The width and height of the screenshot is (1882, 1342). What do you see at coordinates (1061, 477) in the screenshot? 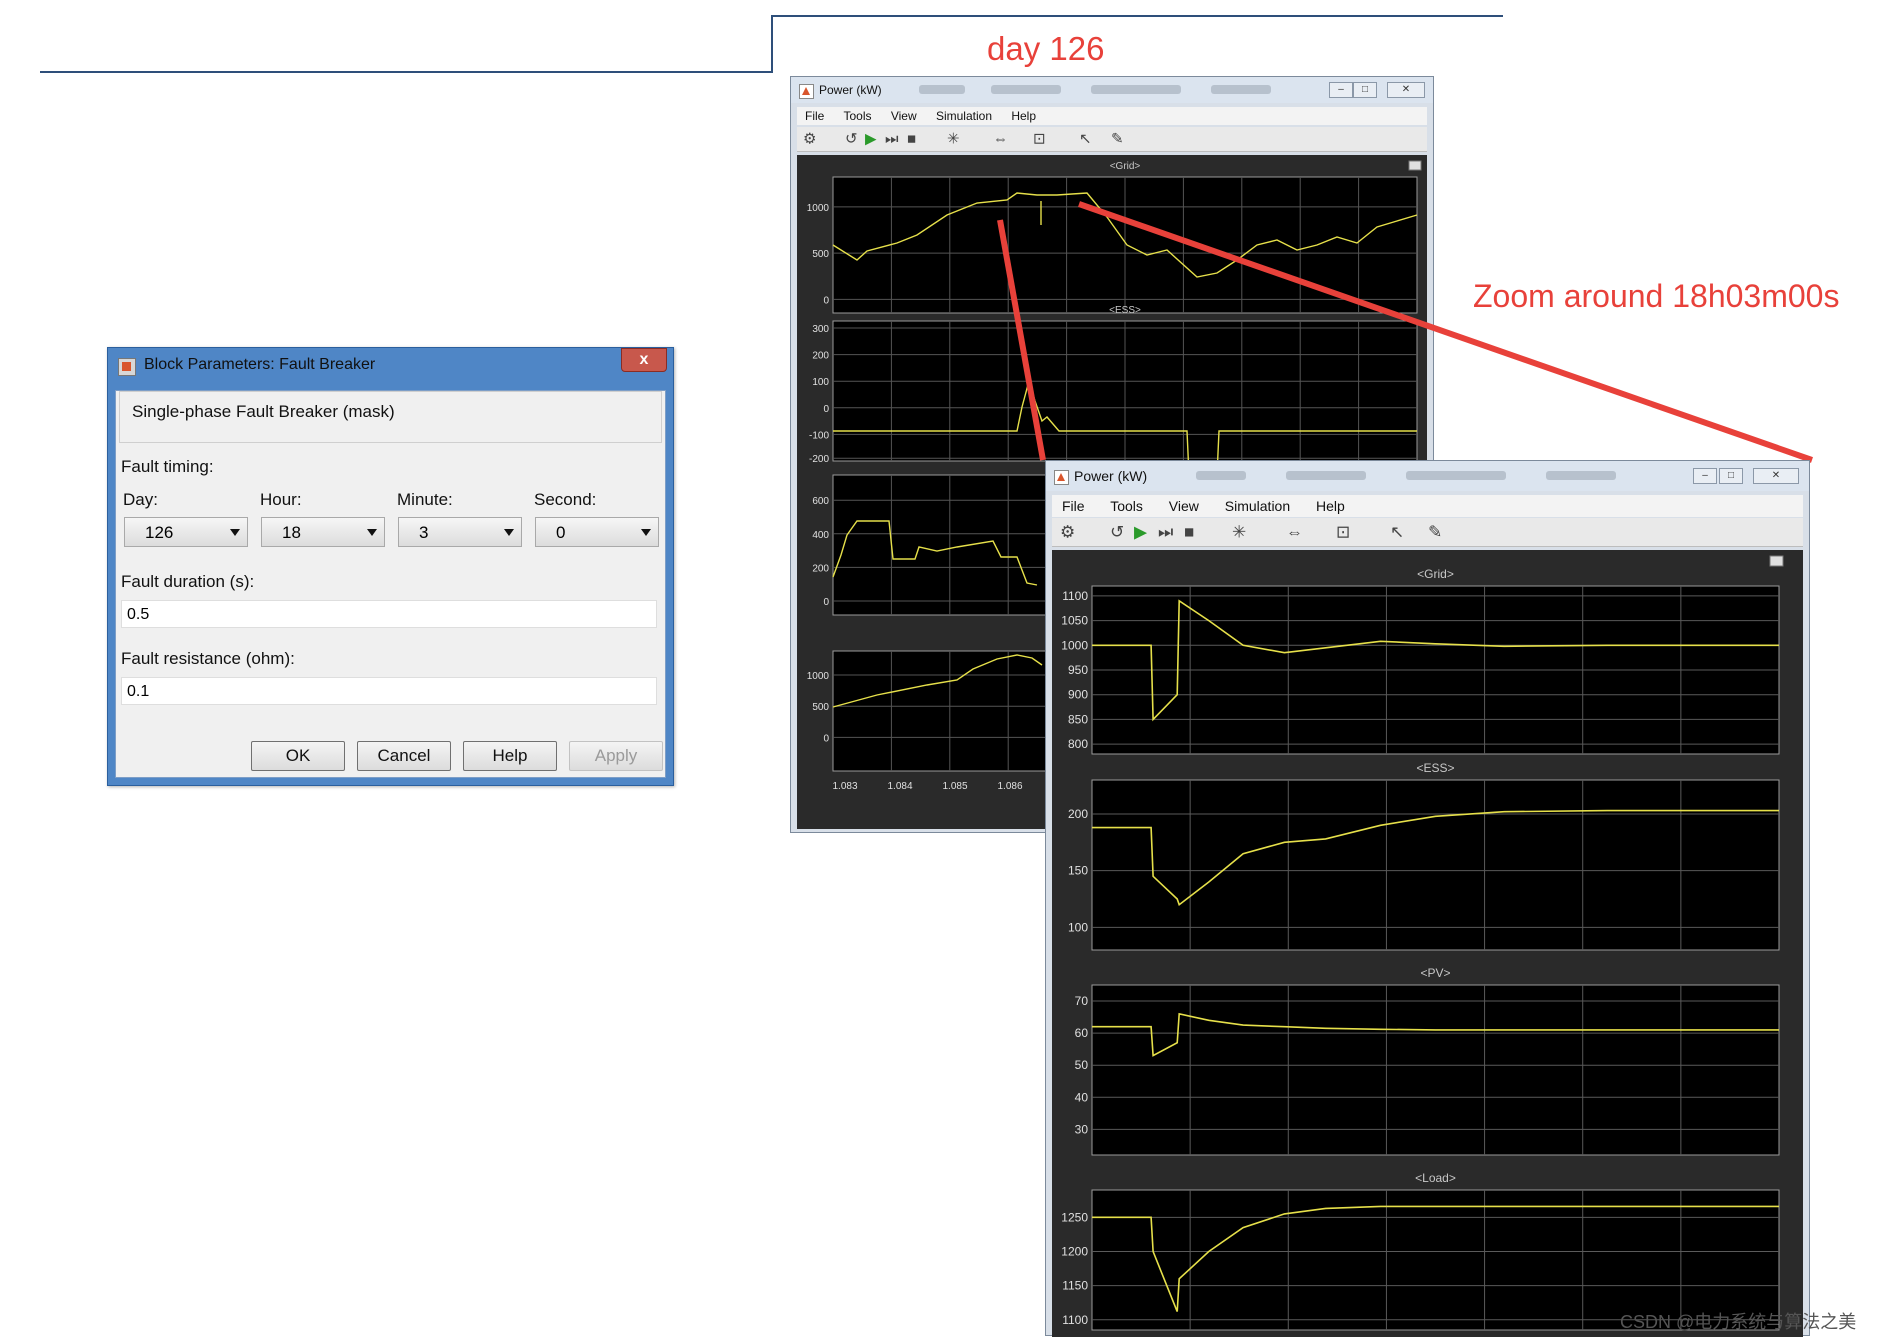
I see `matlab-icon` at bounding box center [1061, 477].